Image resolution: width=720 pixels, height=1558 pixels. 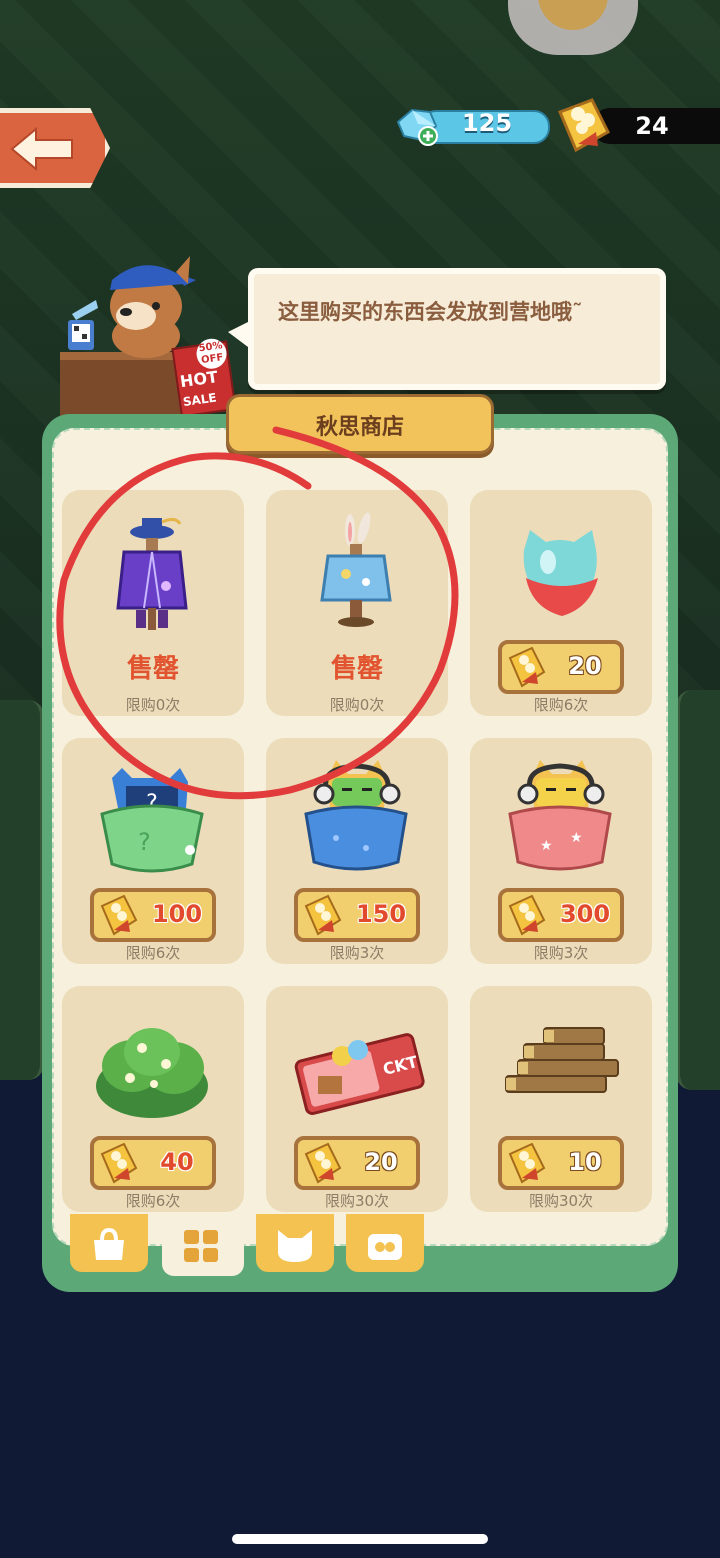 I want to click on bag-icon, so click(x=109, y=1243).